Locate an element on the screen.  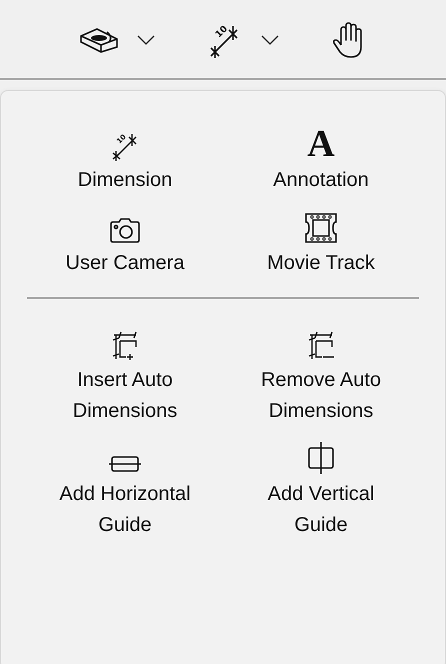
camera-icon is located at coordinates (125, 230).